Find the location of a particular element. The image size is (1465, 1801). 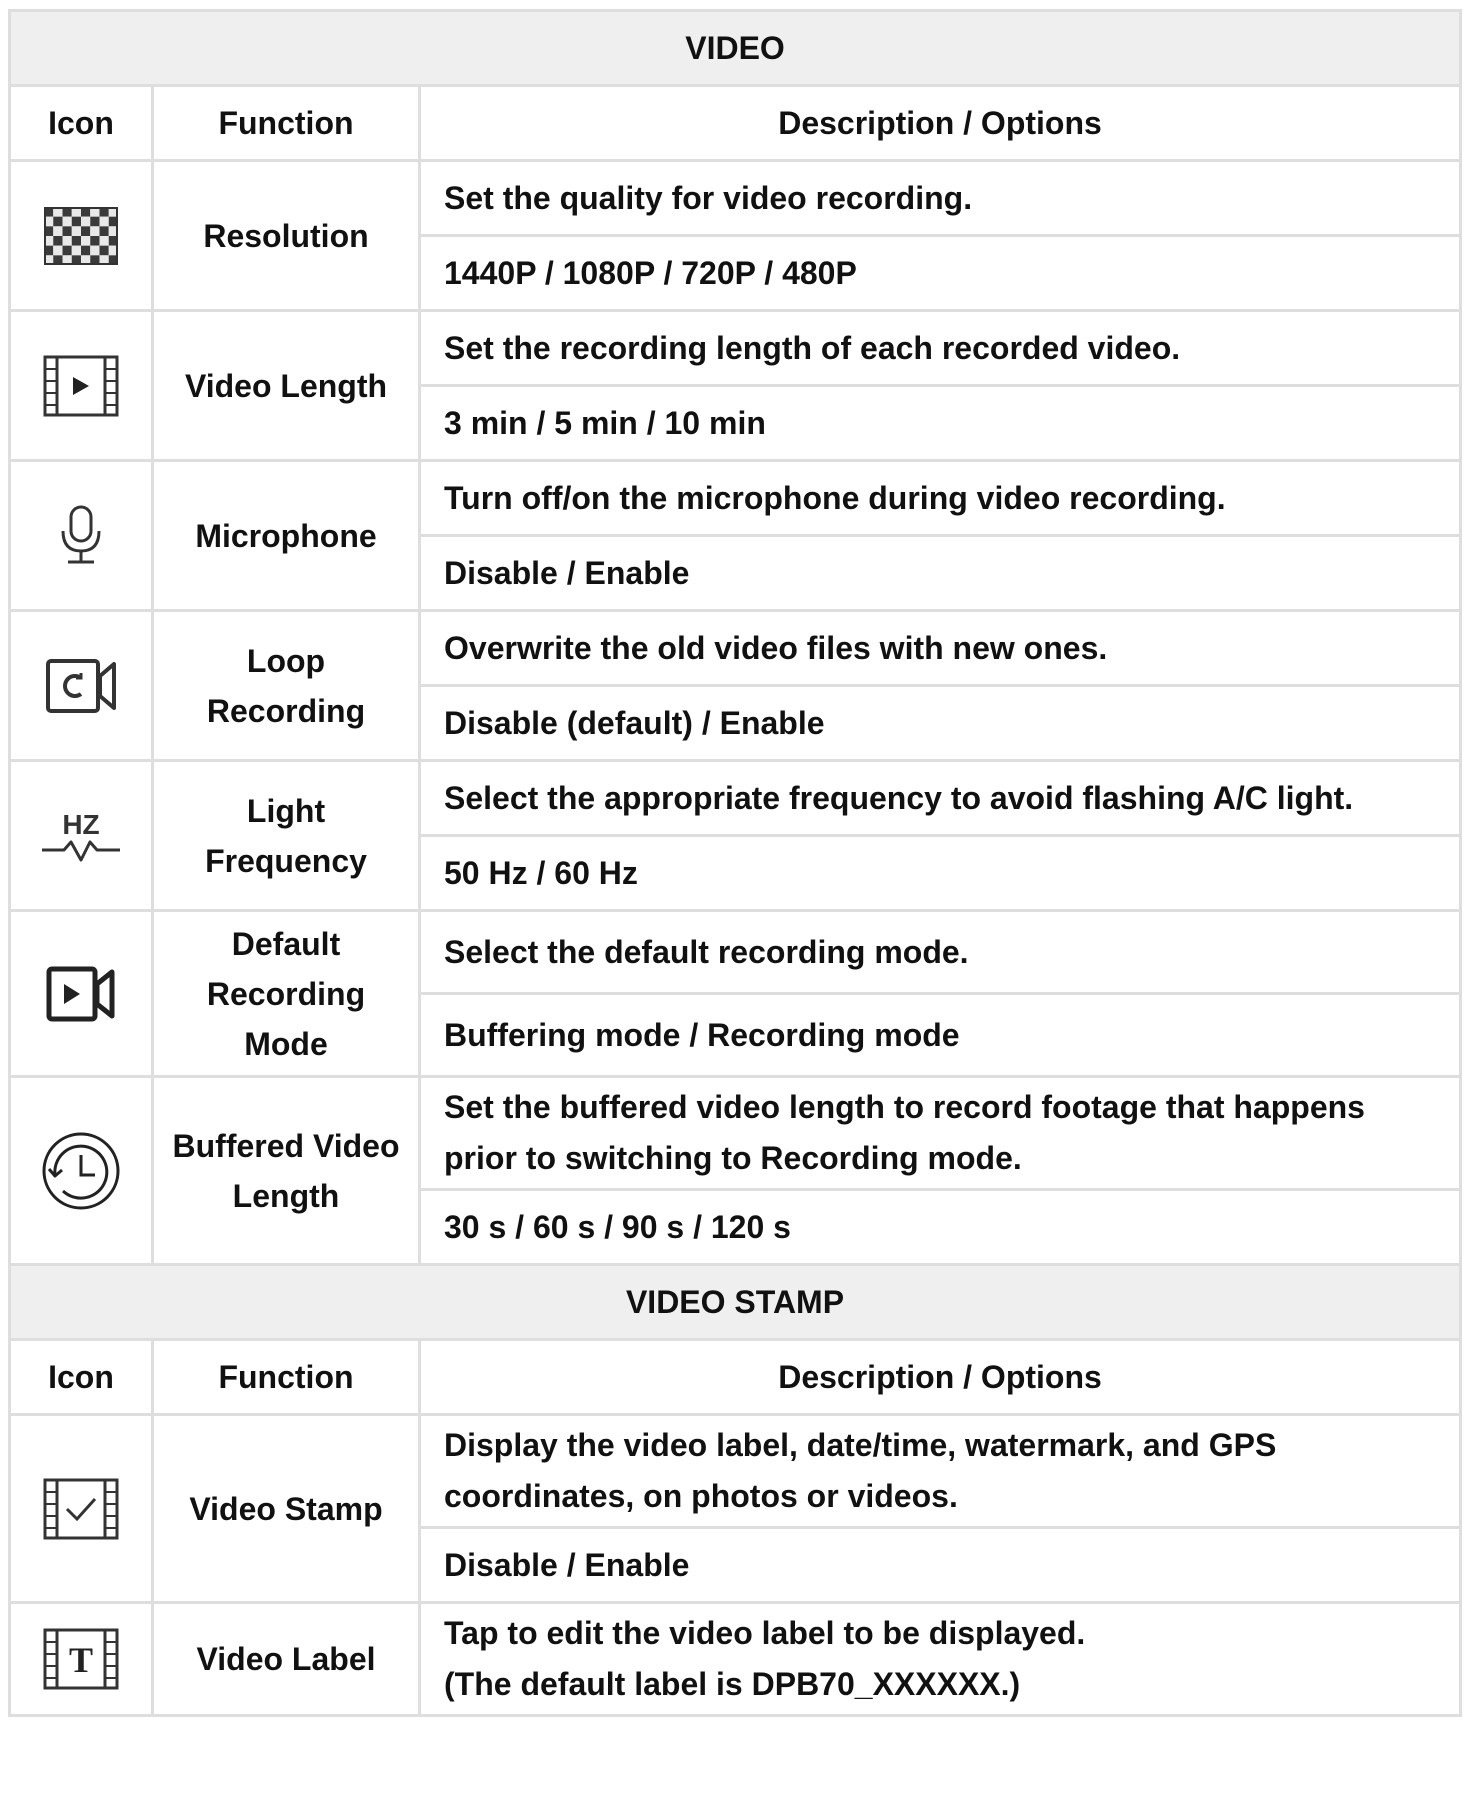

function-resolution: Resolution is located at coordinates (286, 235).